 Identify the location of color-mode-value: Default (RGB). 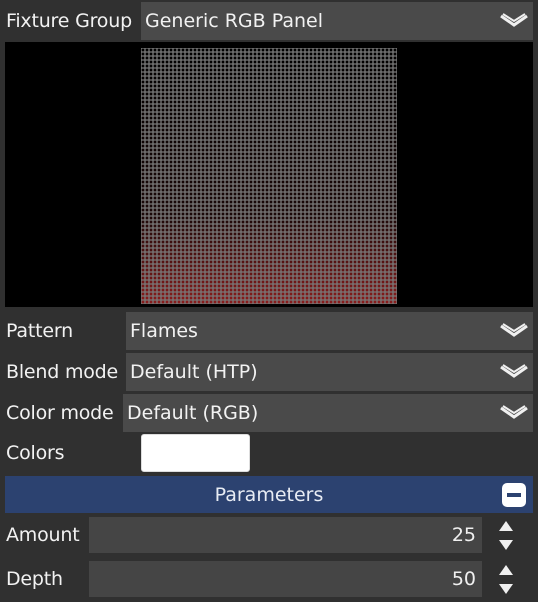
(193, 413).